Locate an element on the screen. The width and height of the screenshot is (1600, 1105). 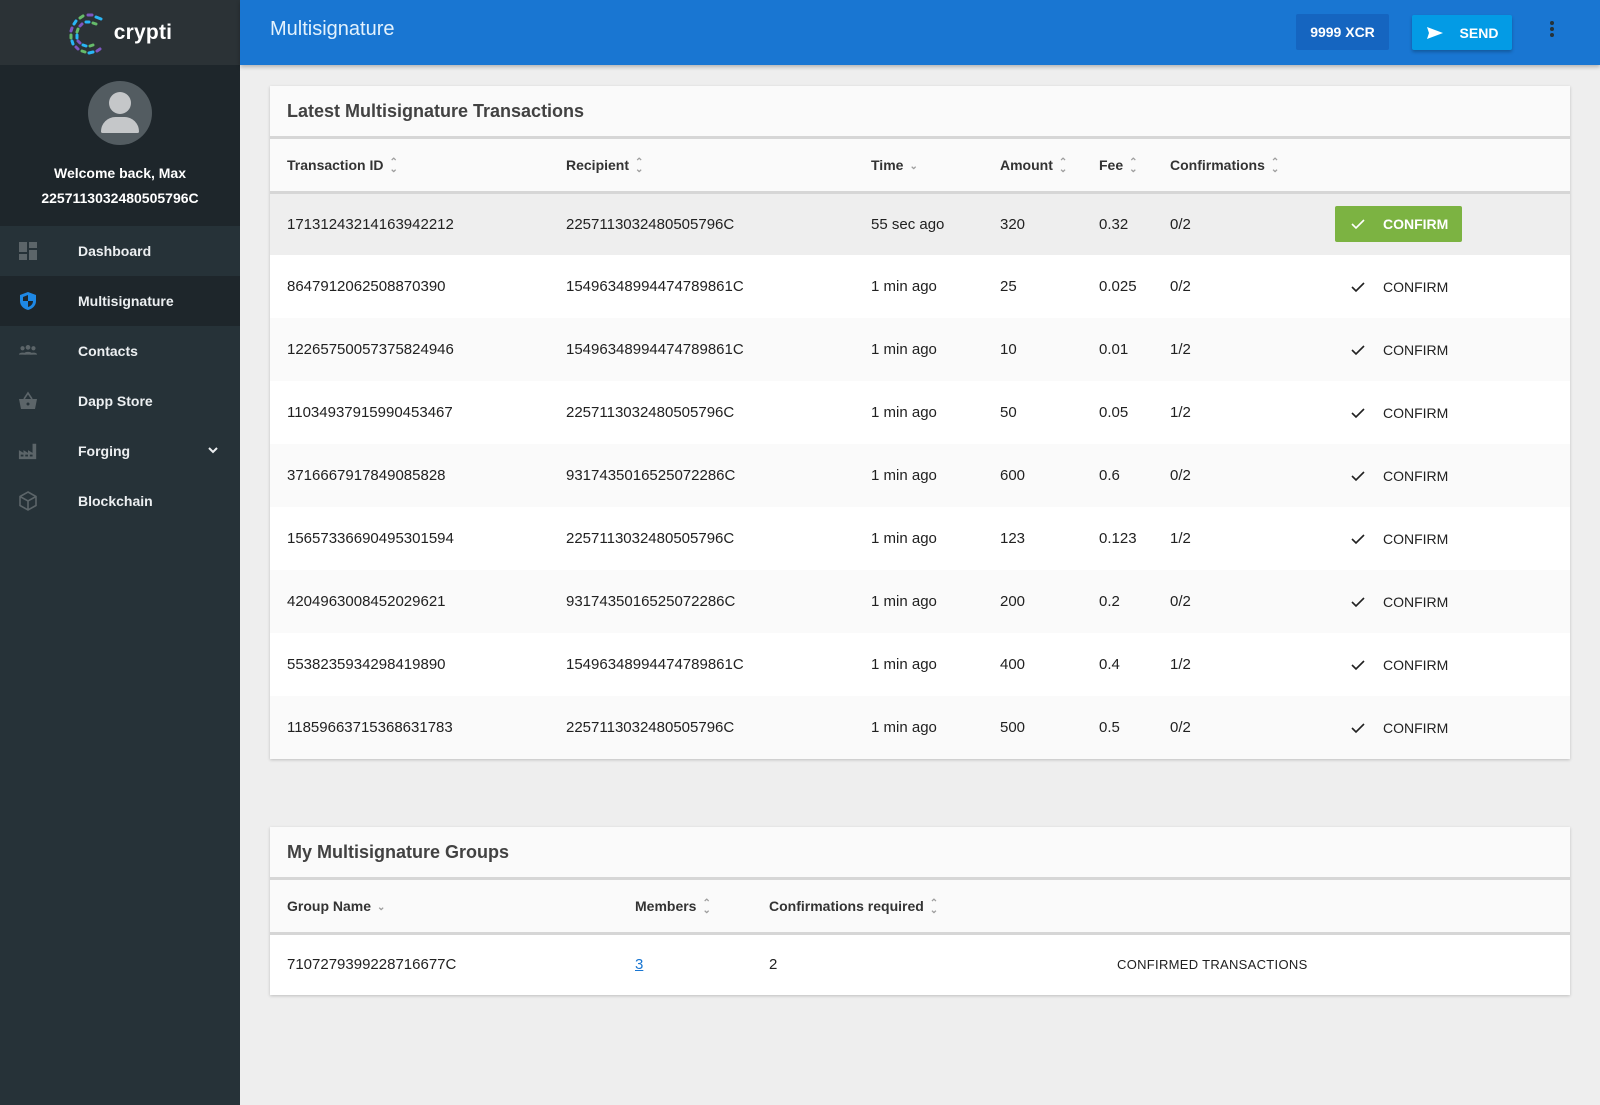
recipient: 2257113032480505796C is located at coordinates (650, 412).